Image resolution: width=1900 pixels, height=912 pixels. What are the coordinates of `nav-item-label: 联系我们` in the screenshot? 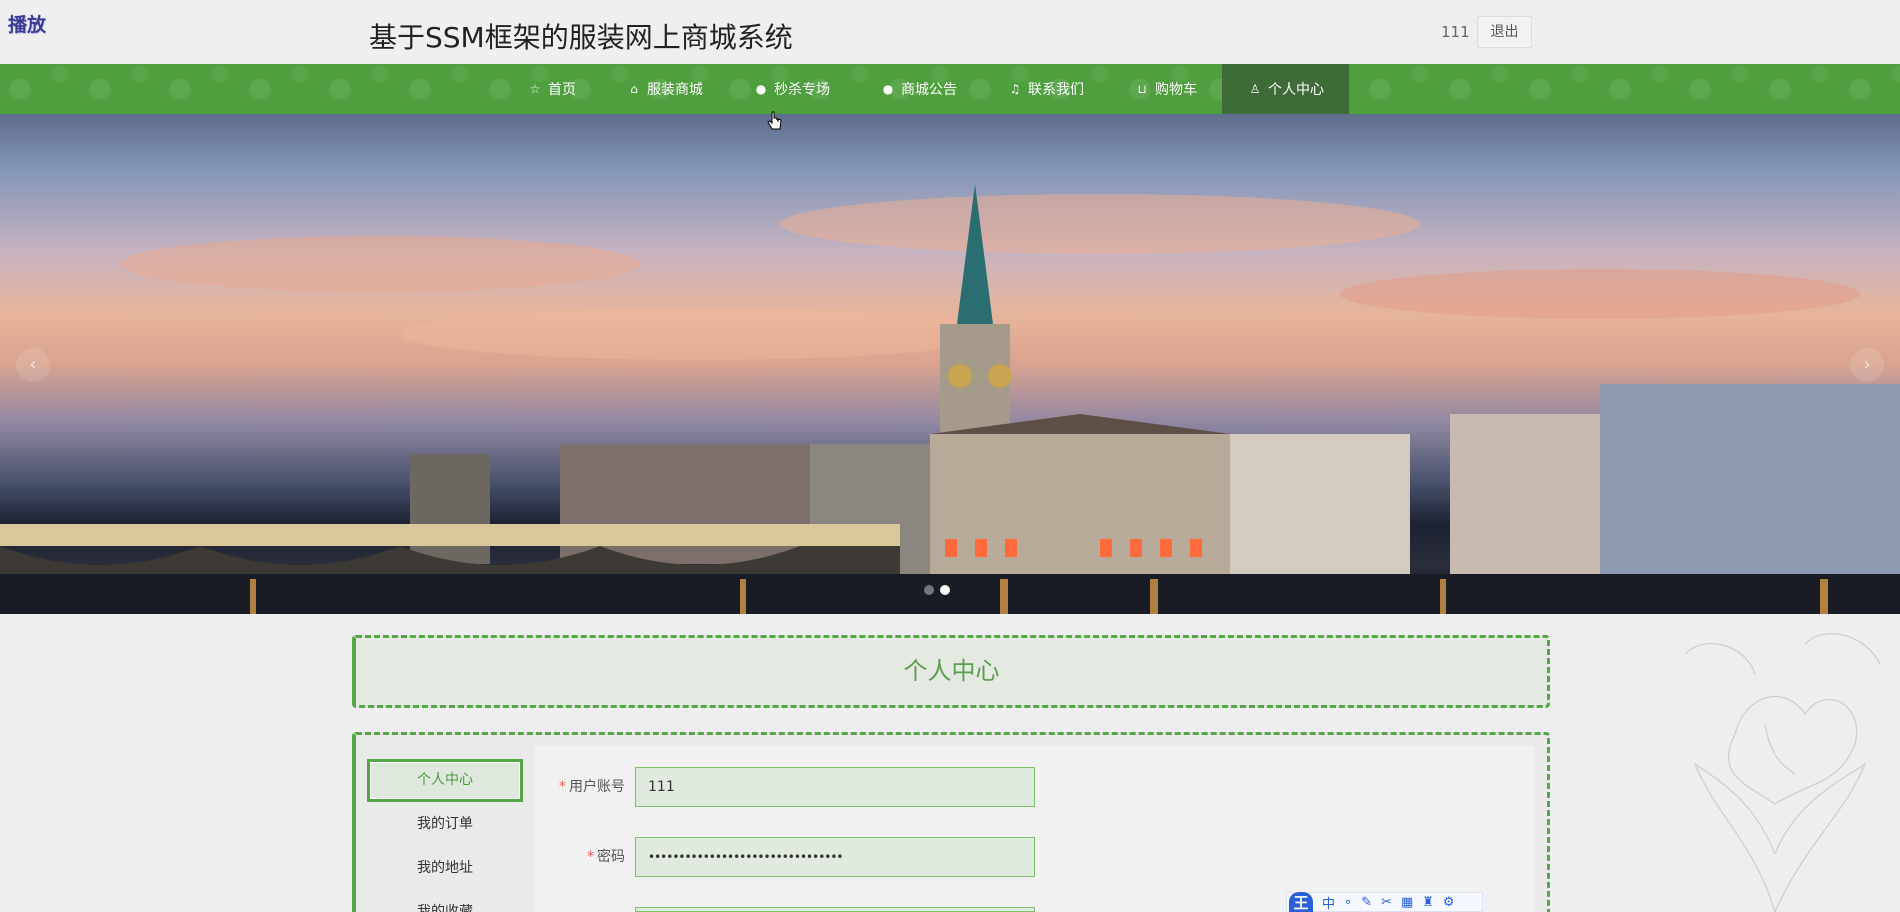 It's located at (1056, 90).